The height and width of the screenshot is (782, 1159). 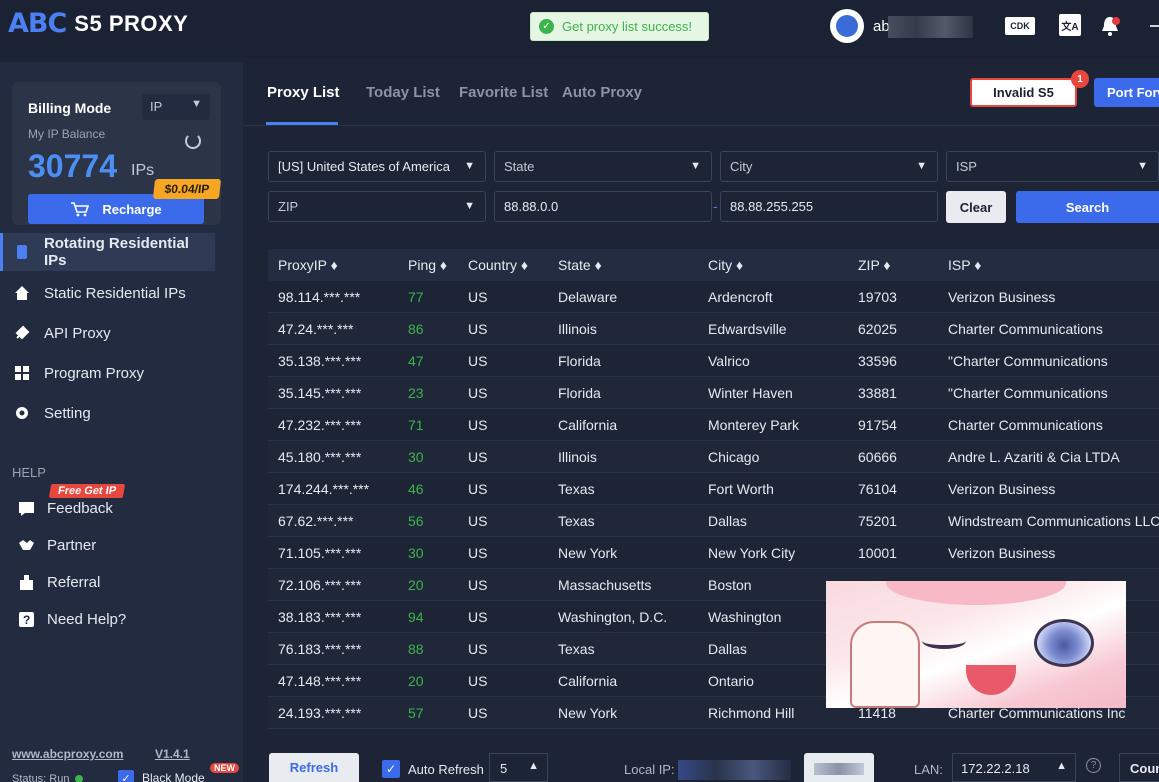 I want to click on cell-city: Valrico, so click(x=729, y=361).